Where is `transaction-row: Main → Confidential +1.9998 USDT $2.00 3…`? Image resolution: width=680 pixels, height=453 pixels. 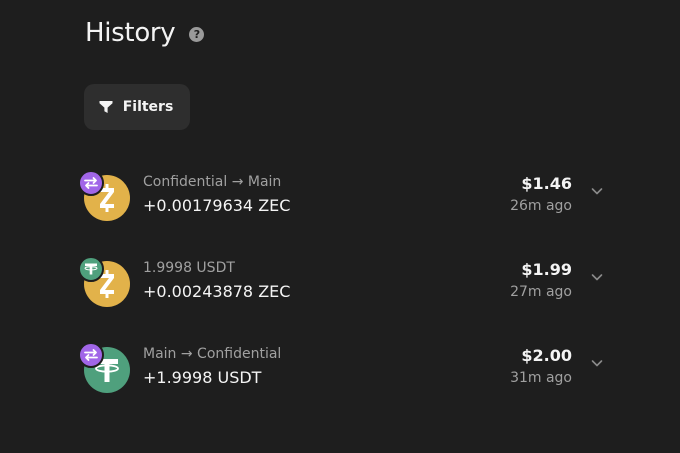
transaction-row: Main → Confidential +1.9998 USDT $2.00 3… is located at coordinates (348, 372).